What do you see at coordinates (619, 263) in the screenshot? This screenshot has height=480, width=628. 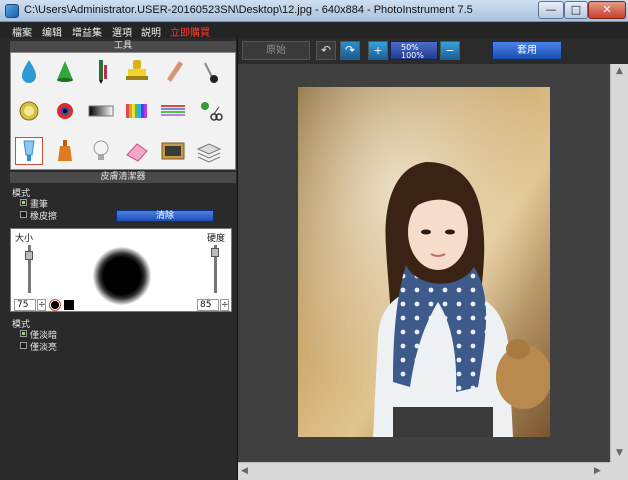 I see `vertical-scrollbar: ▲ ▼` at bounding box center [619, 263].